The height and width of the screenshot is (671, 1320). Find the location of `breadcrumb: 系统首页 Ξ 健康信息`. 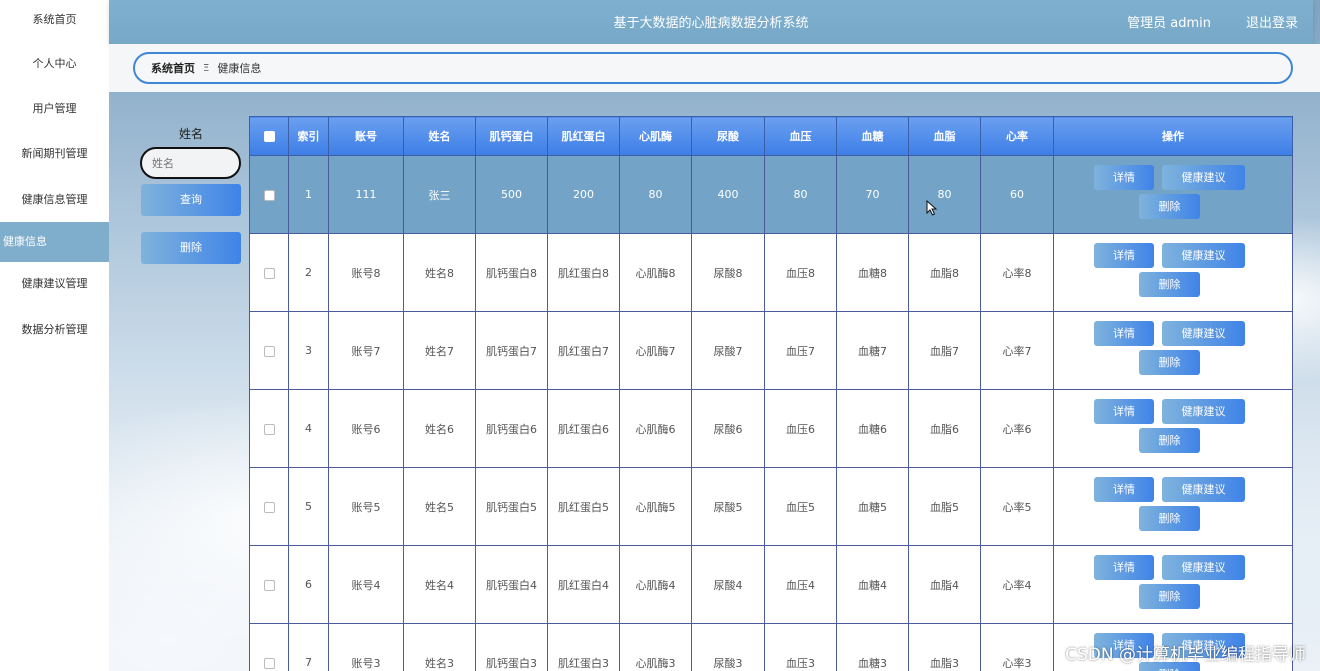

breadcrumb: 系统首页 Ξ 健康信息 is located at coordinates (713, 68).